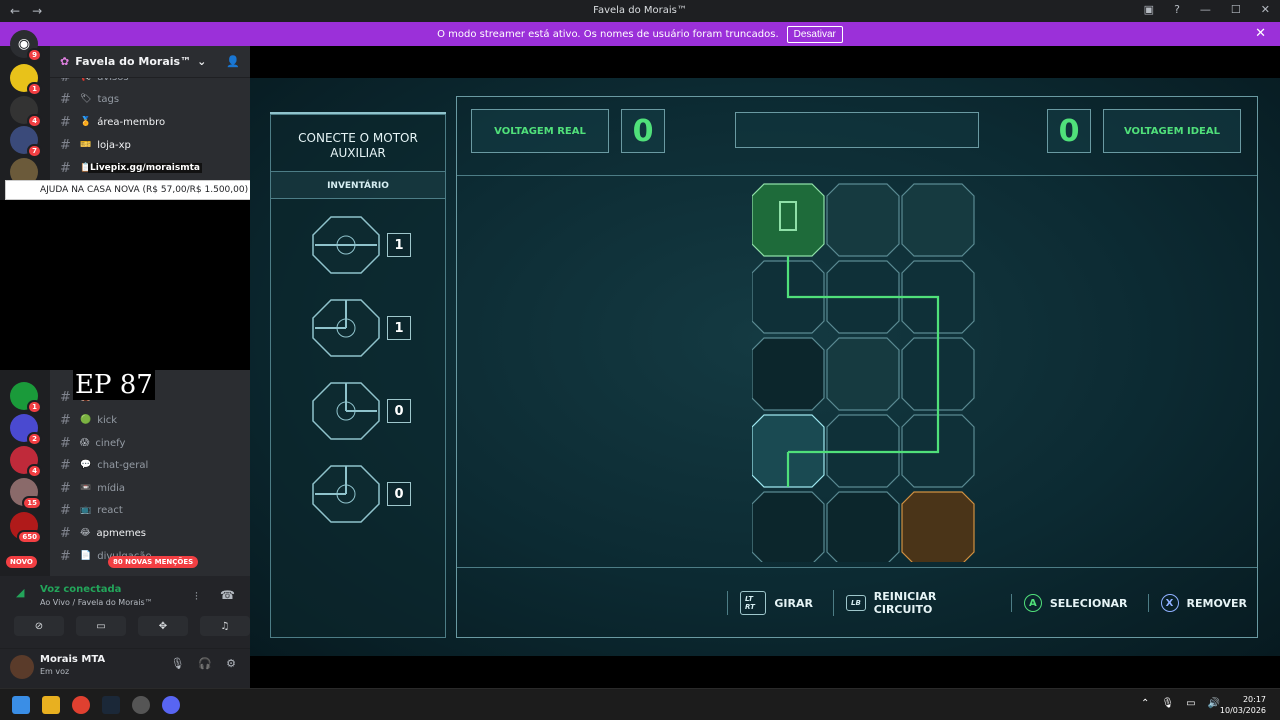  Describe the element at coordinates (39, 626) in the screenshot. I see `camera-off-icon: ⊘` at that location.